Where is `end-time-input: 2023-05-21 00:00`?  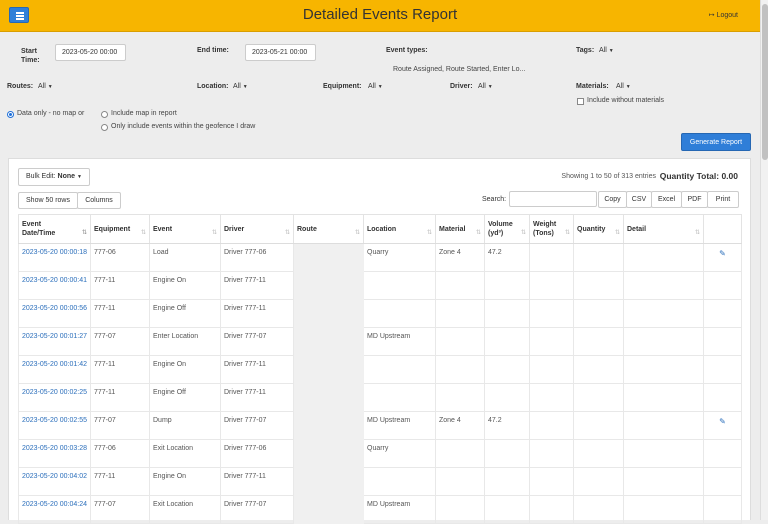 end-time-input: 2023-05-21 00:00 is located at coordinates (280, 52).